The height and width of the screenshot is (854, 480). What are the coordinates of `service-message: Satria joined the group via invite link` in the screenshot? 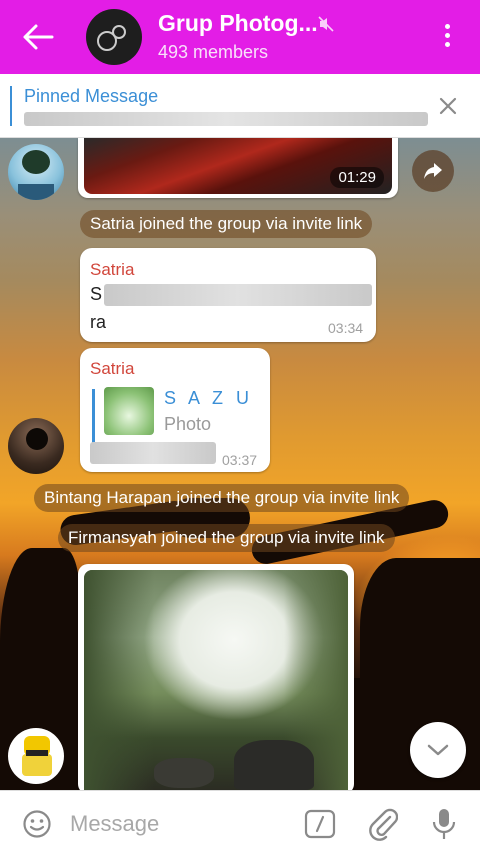 It's located at (226, 224).